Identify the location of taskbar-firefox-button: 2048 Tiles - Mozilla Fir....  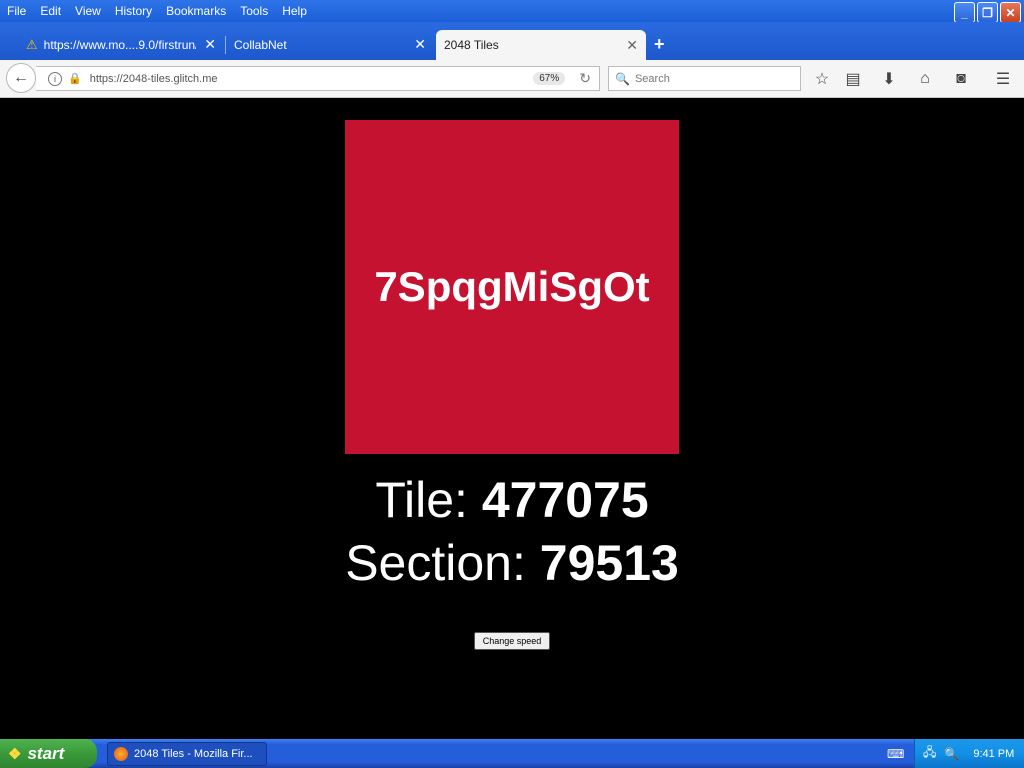
(187, 754).